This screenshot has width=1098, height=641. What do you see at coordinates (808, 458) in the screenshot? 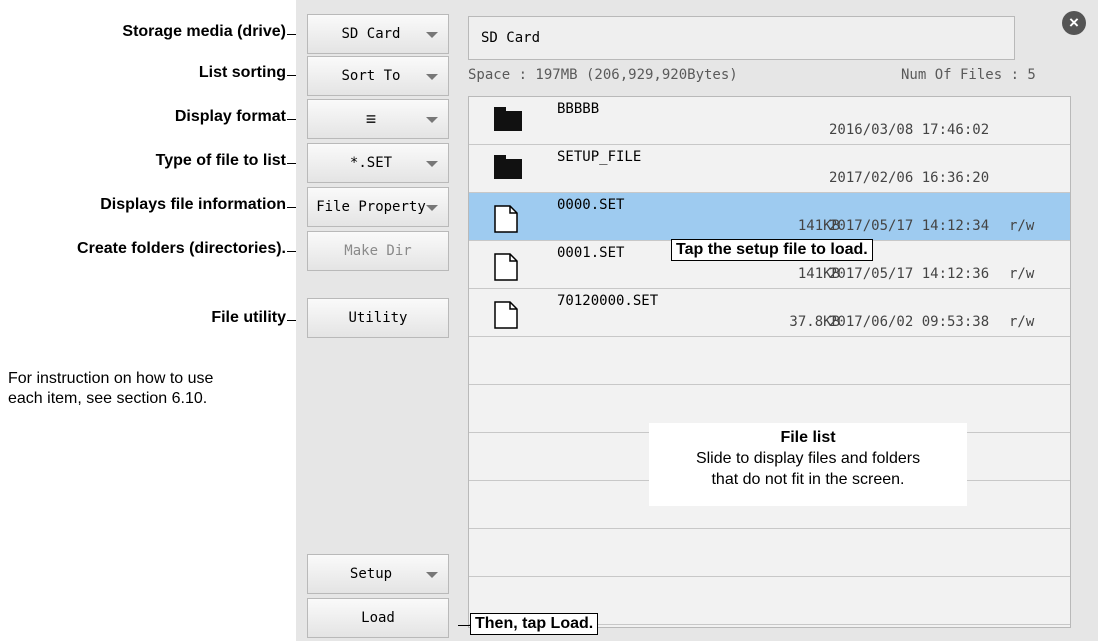
I see `file-list-note-line-1: Slide to display files and folders` at bounding box center [808, 458].